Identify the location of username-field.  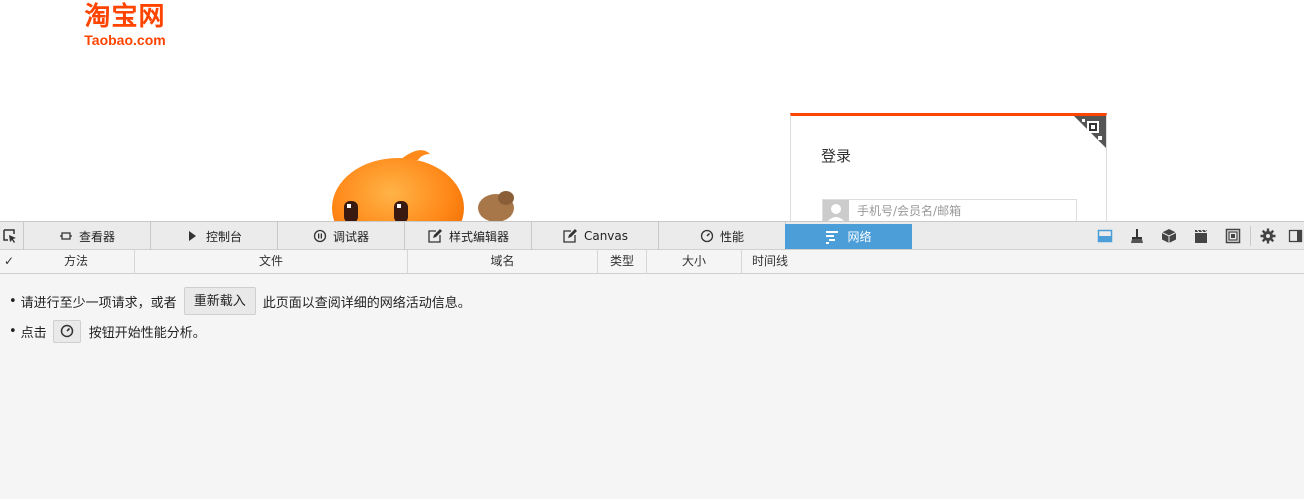
(949, 210).